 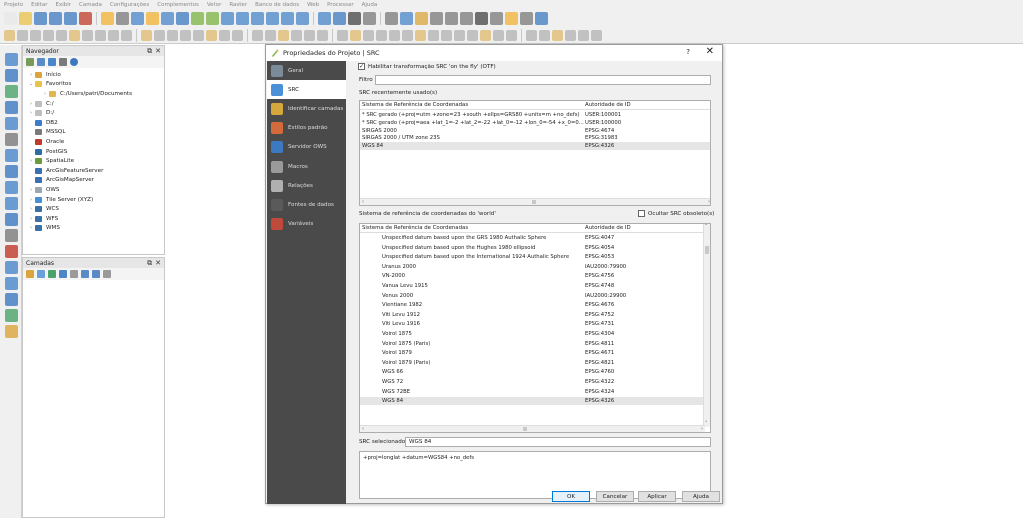 What do you see at coordinates (306, 204) in the screenshot?
I see `dialog-sidebar-item: Fontes de dados` at bounding box center [306, 204].